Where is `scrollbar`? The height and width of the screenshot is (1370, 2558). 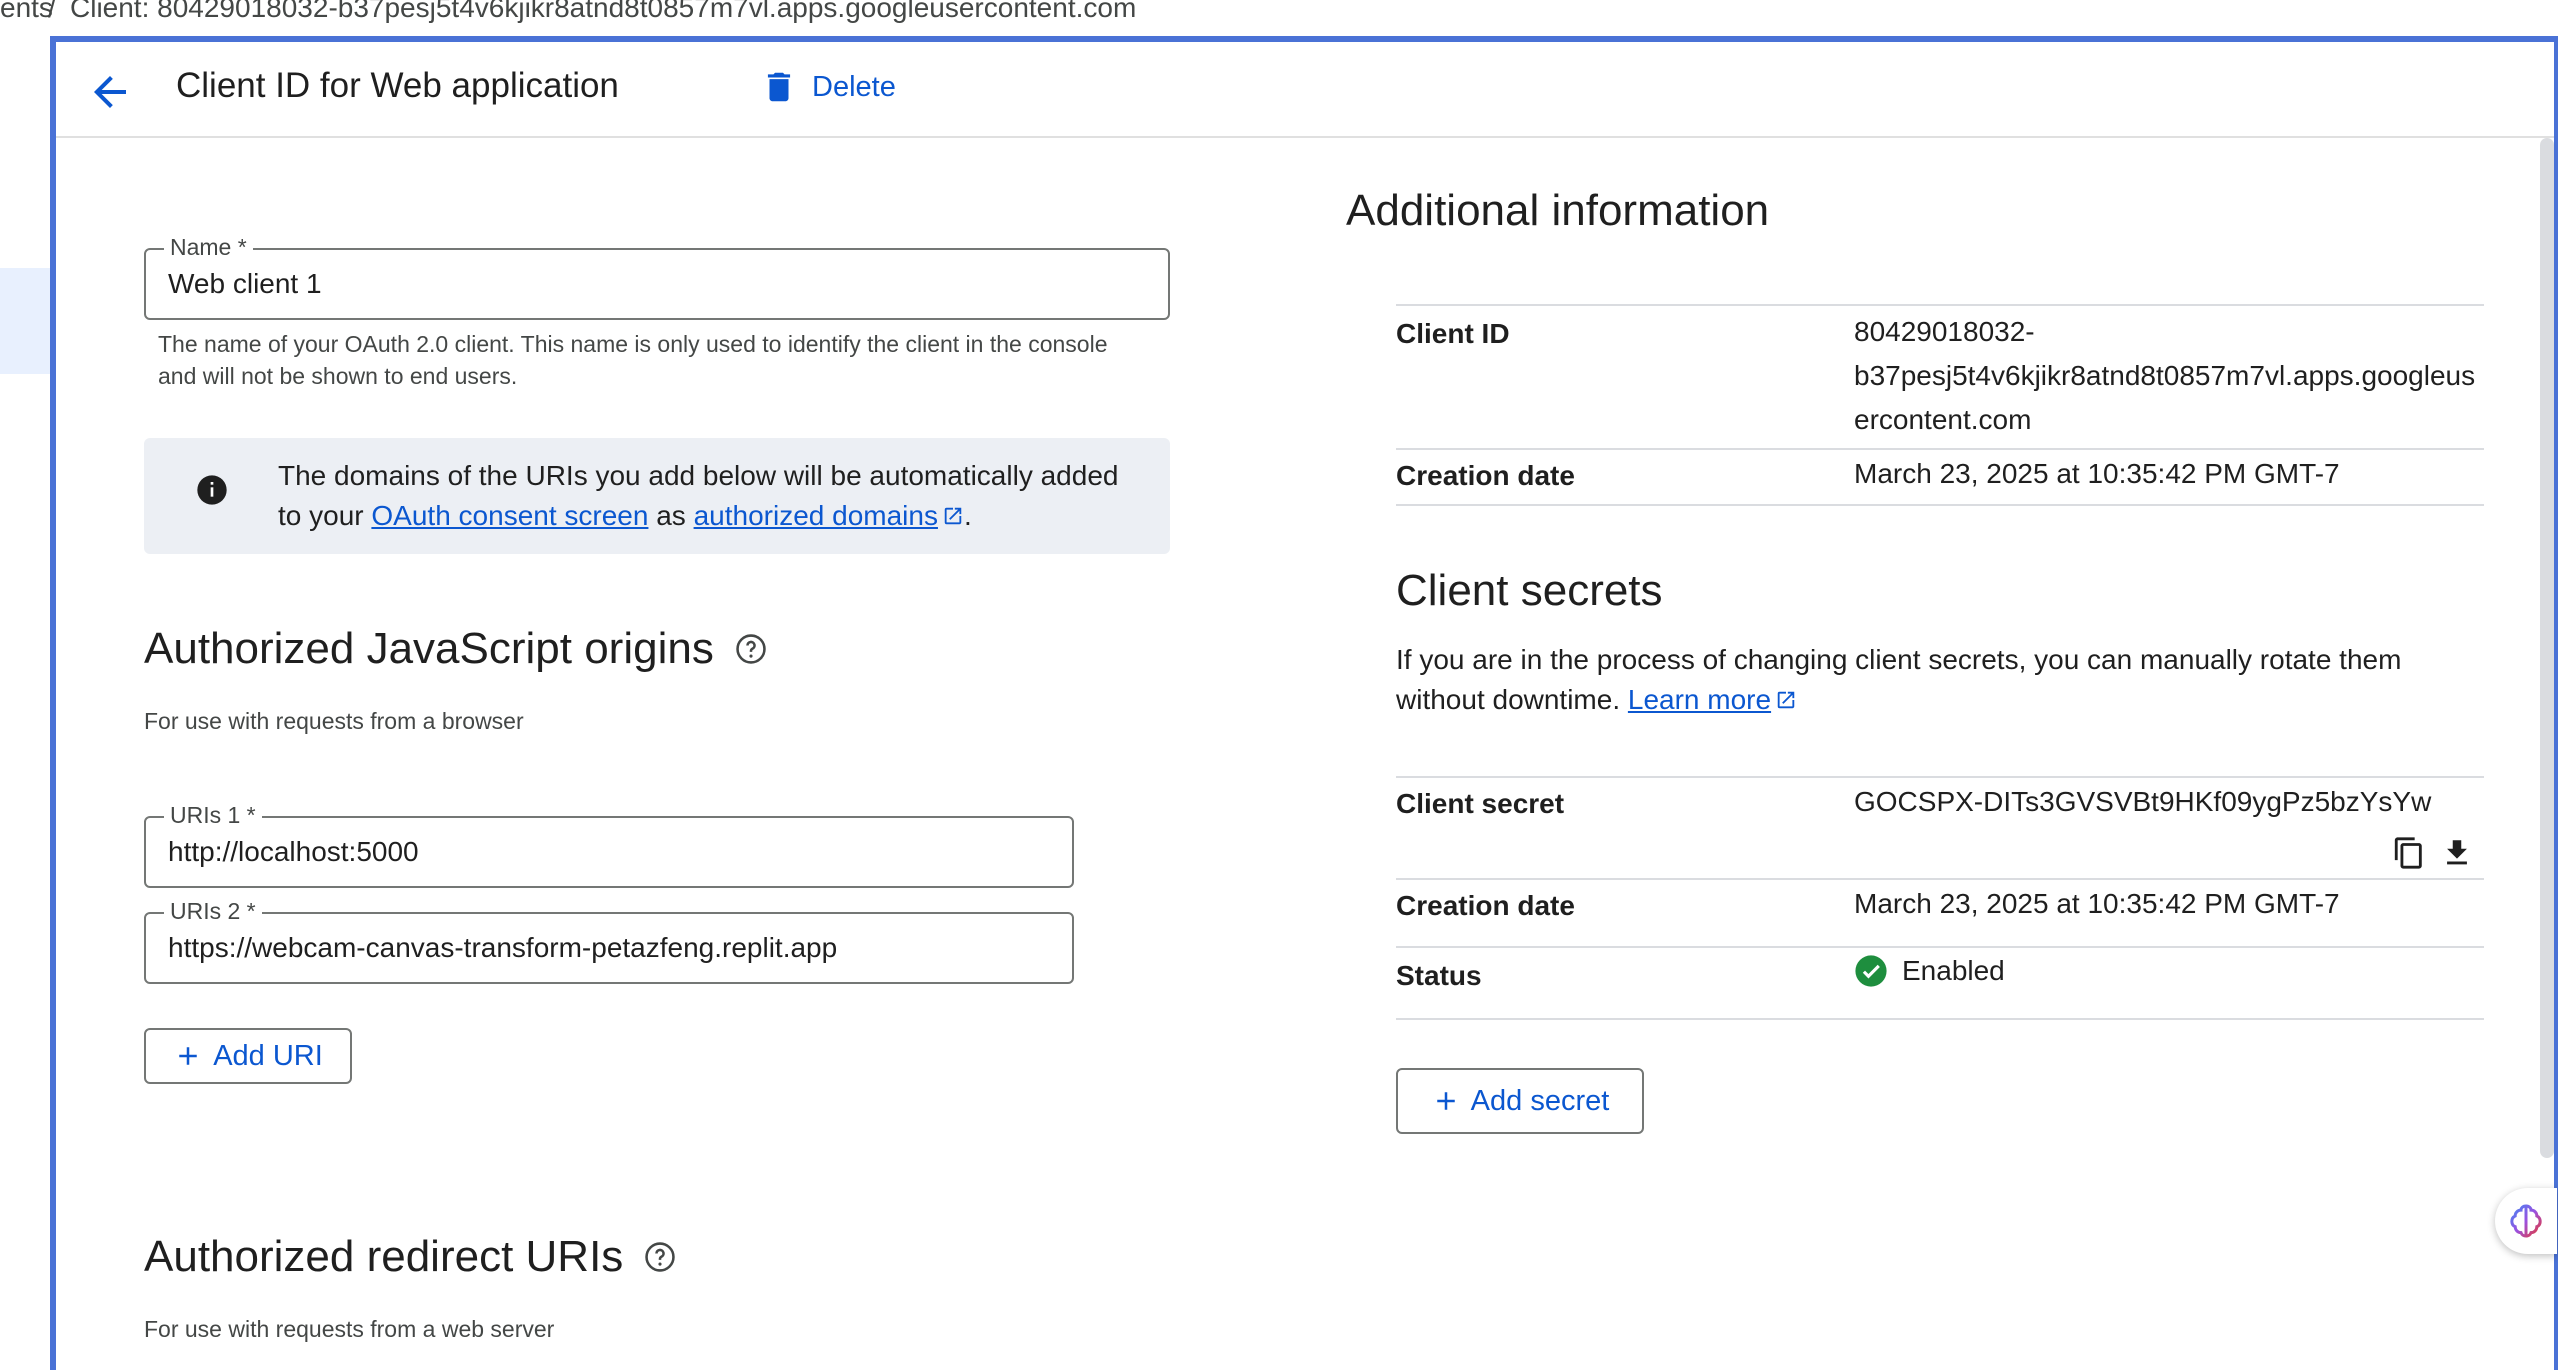 scrollbar is located at coordinates (2547, 648).